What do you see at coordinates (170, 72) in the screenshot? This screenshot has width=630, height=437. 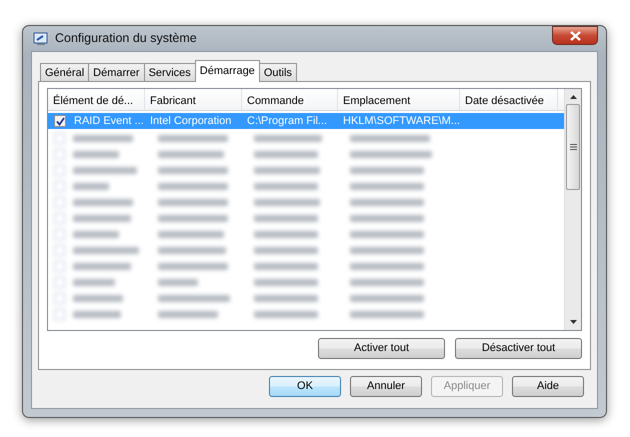 I see `tab: Services` at bounding box center [170, 72].